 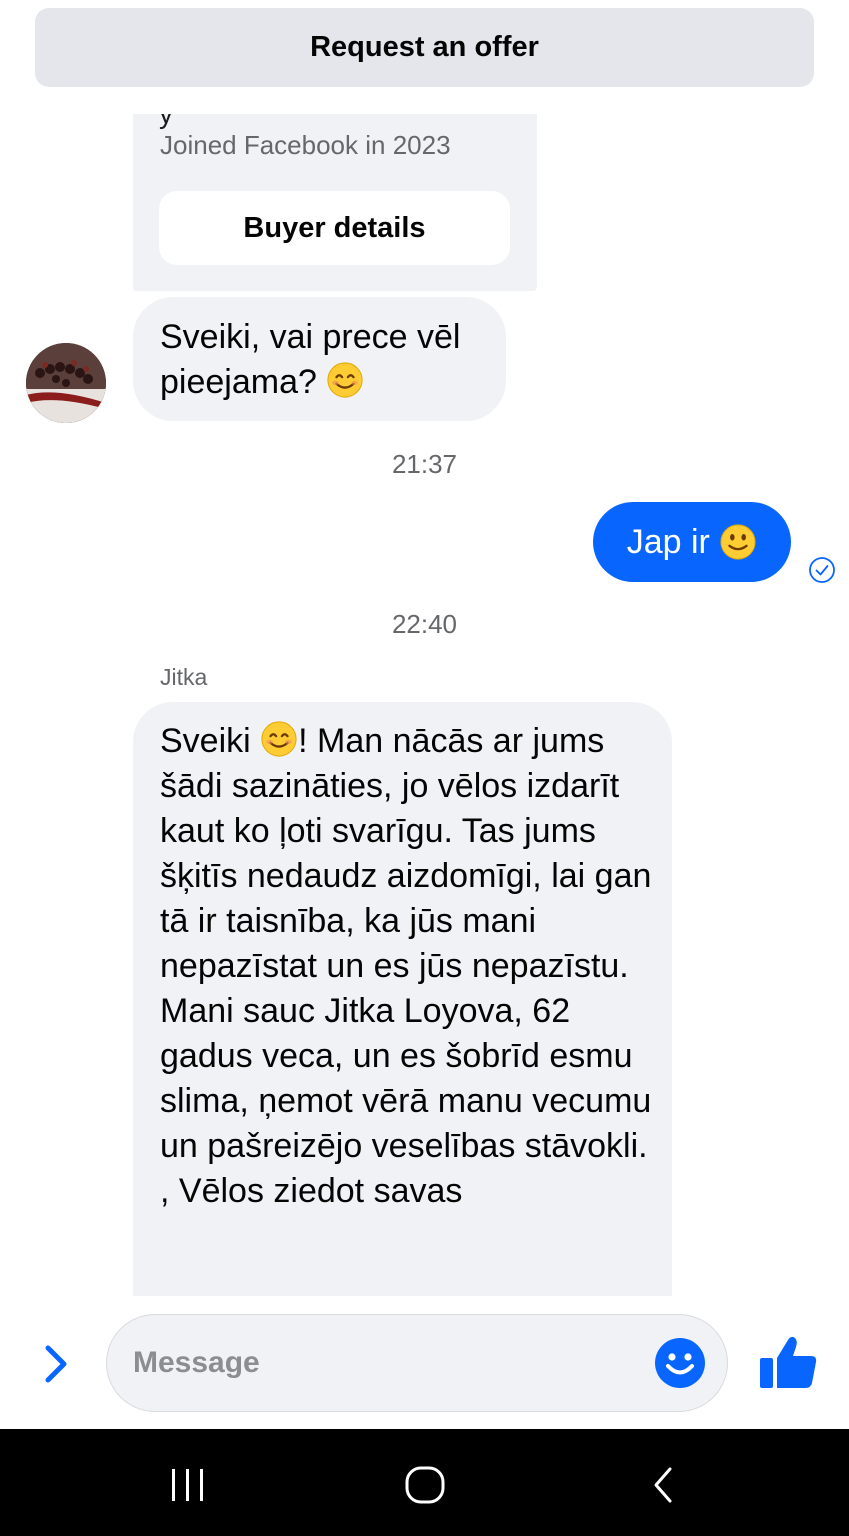 What do you see at coordinates (166, 122) in the screenshot?
I see `buyer-name-partial: y` at bounding box center [166, 122].